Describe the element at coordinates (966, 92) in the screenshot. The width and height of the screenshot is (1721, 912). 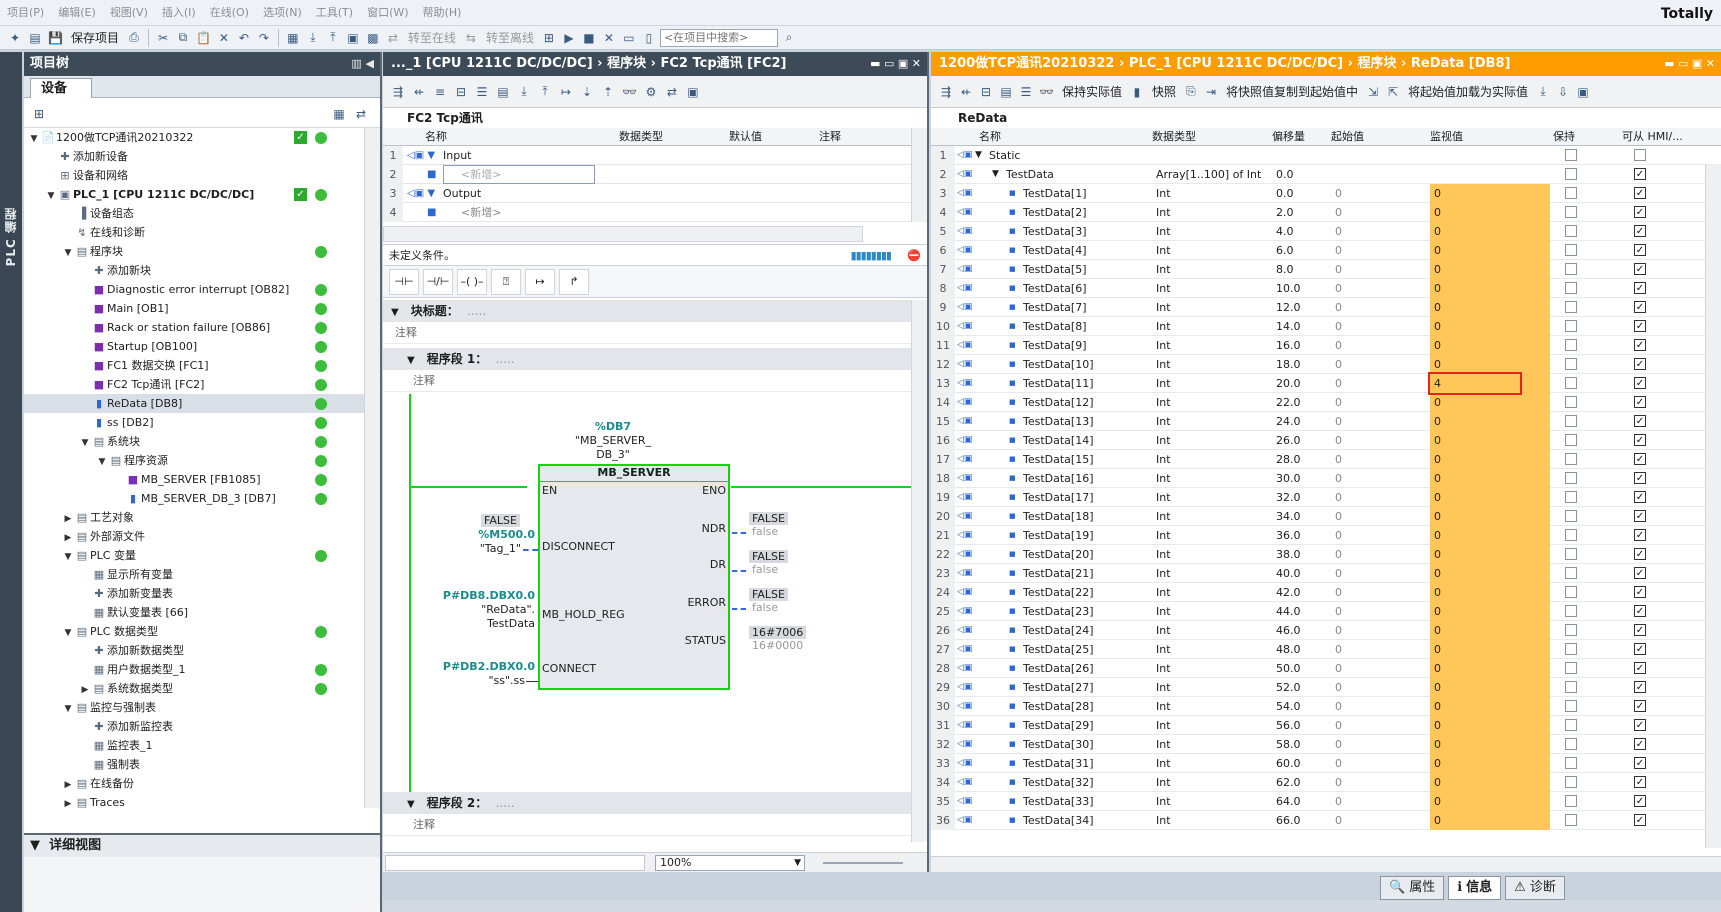
I see `add-row-icon: ⇷` at that location.